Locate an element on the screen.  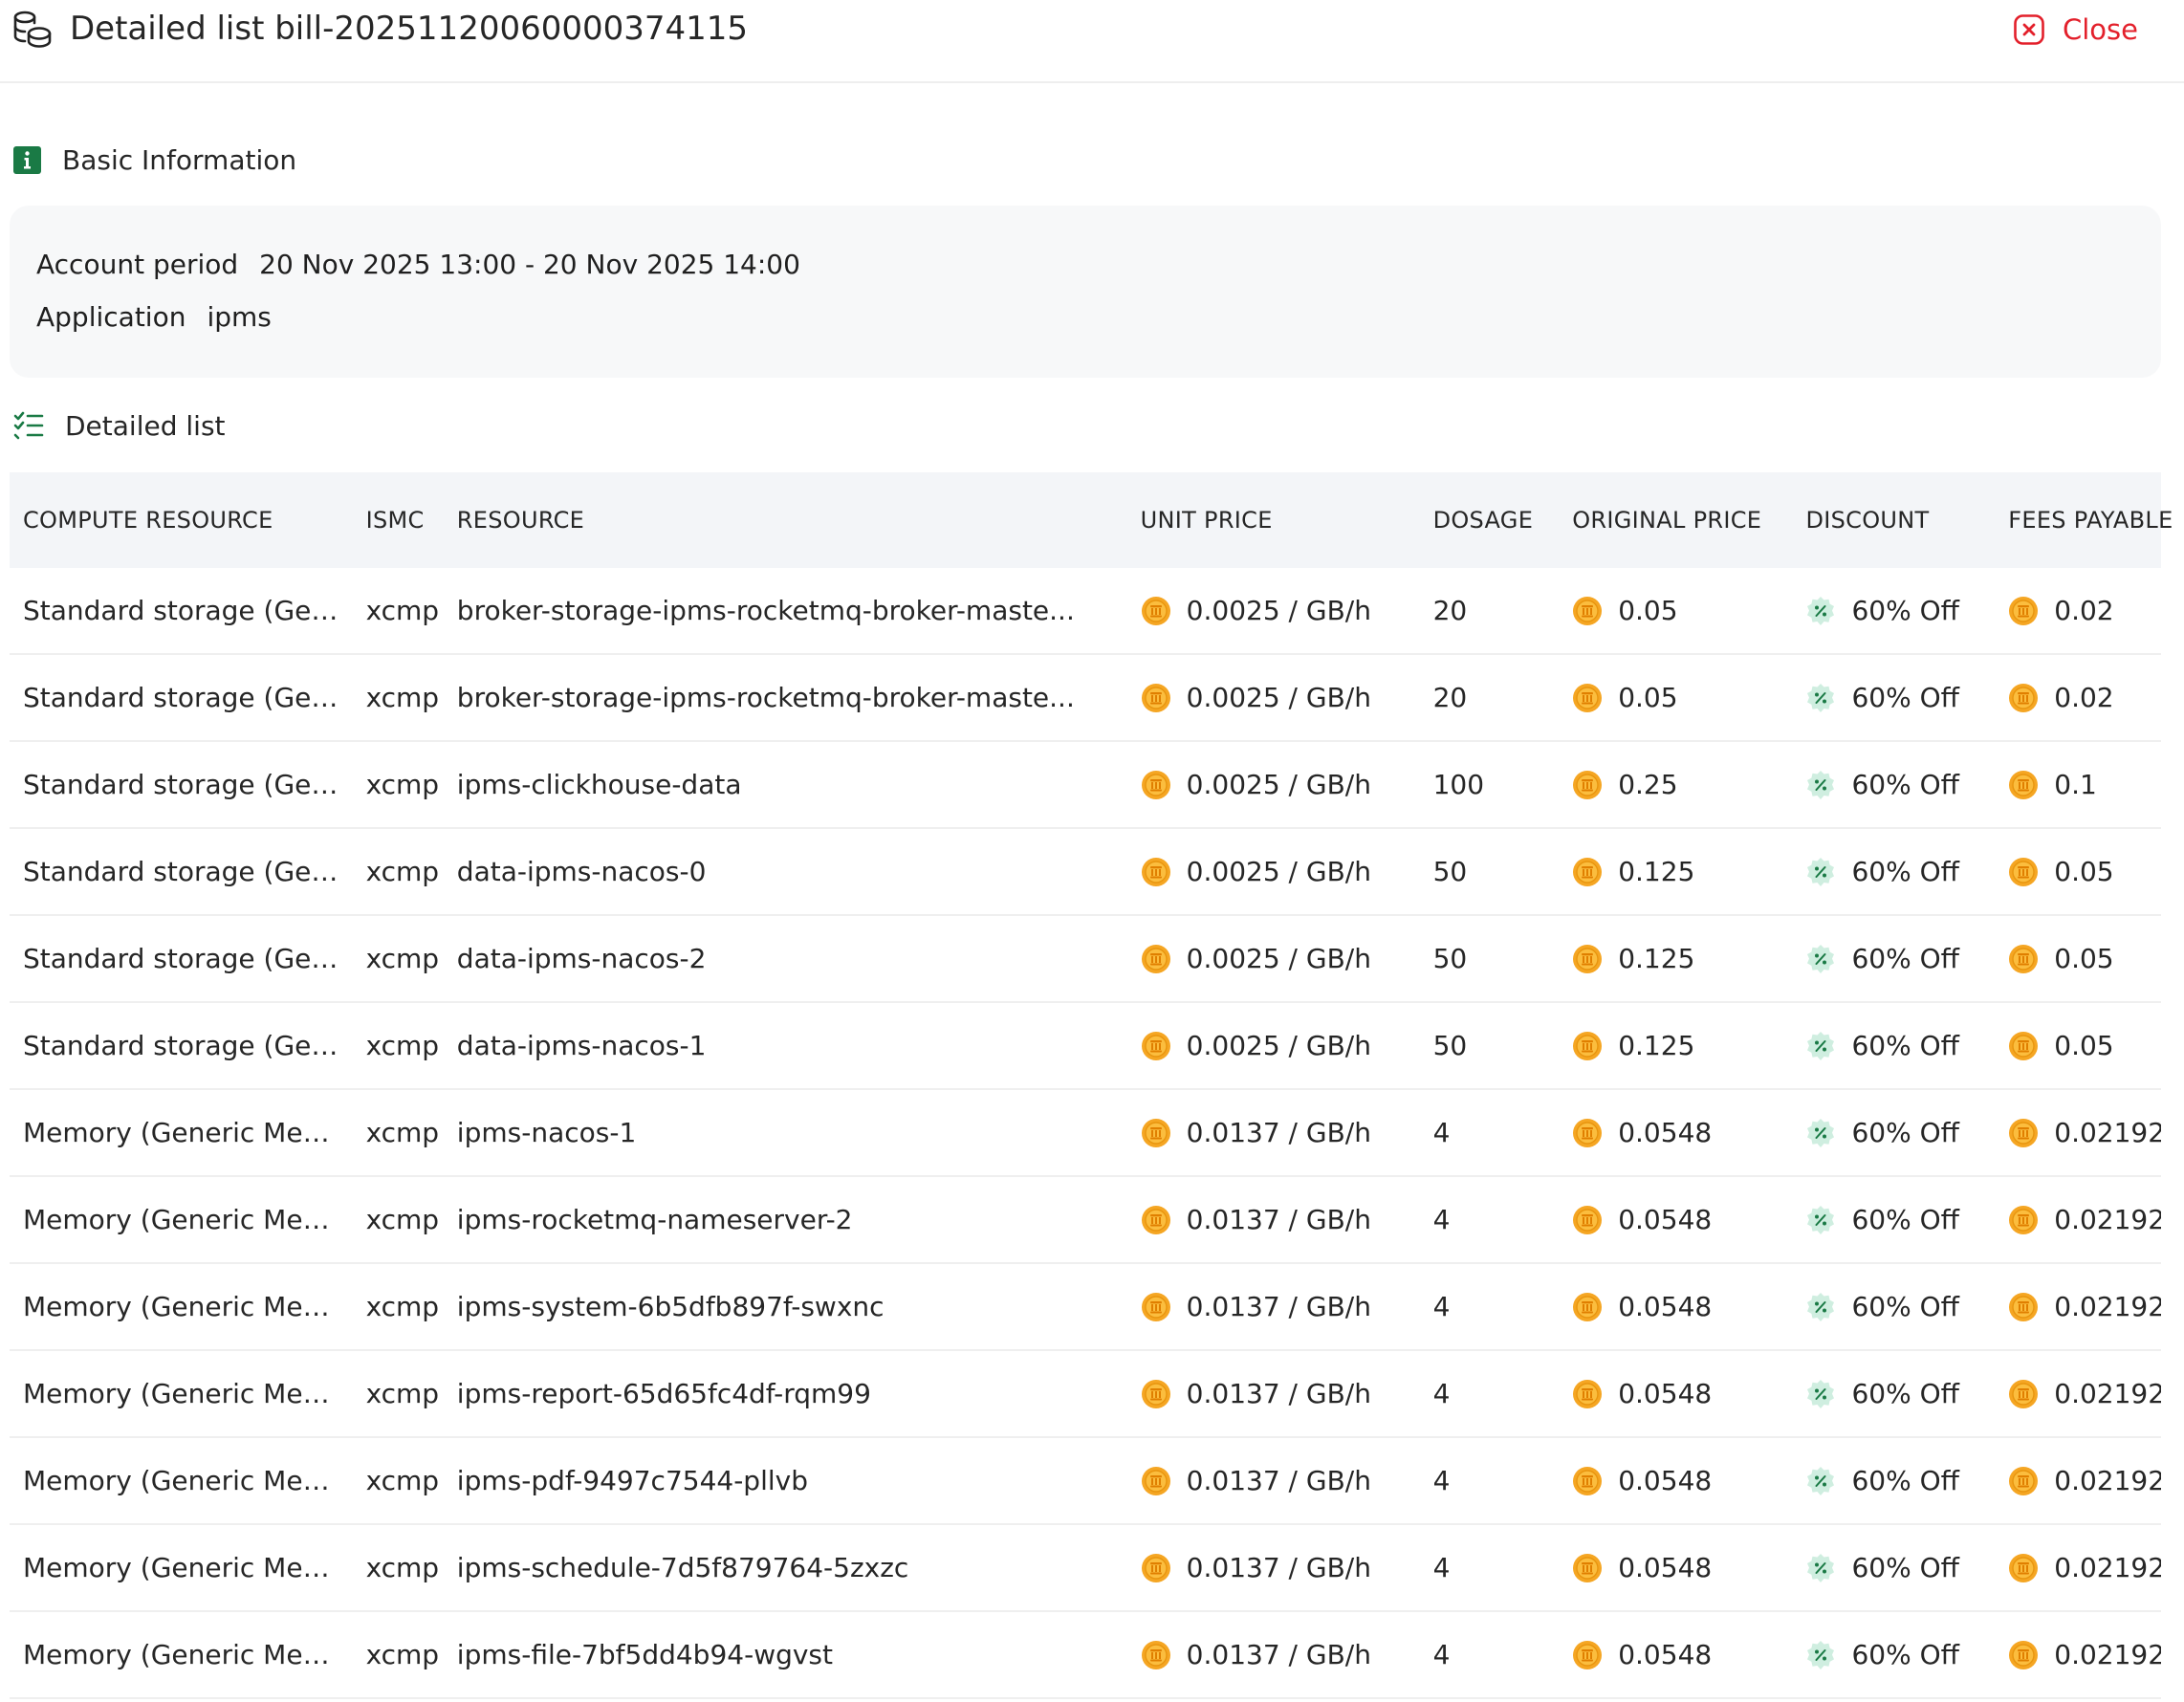
original-price-value: 0.125 is located at coordinates (1656, 1046).